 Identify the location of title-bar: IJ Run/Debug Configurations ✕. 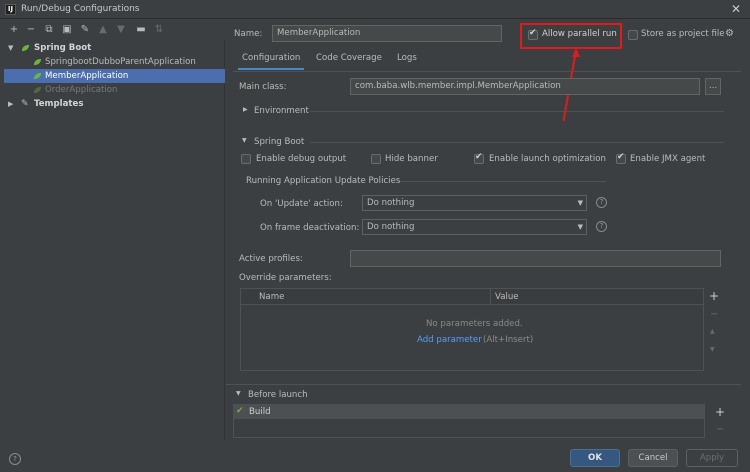
(375, 9).